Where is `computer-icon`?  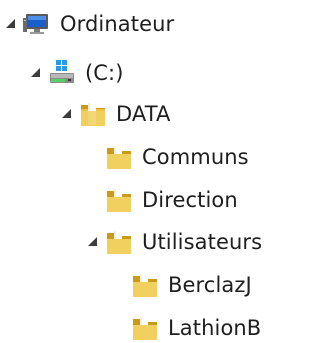
computer-icon is located at coordinates (37, 24).